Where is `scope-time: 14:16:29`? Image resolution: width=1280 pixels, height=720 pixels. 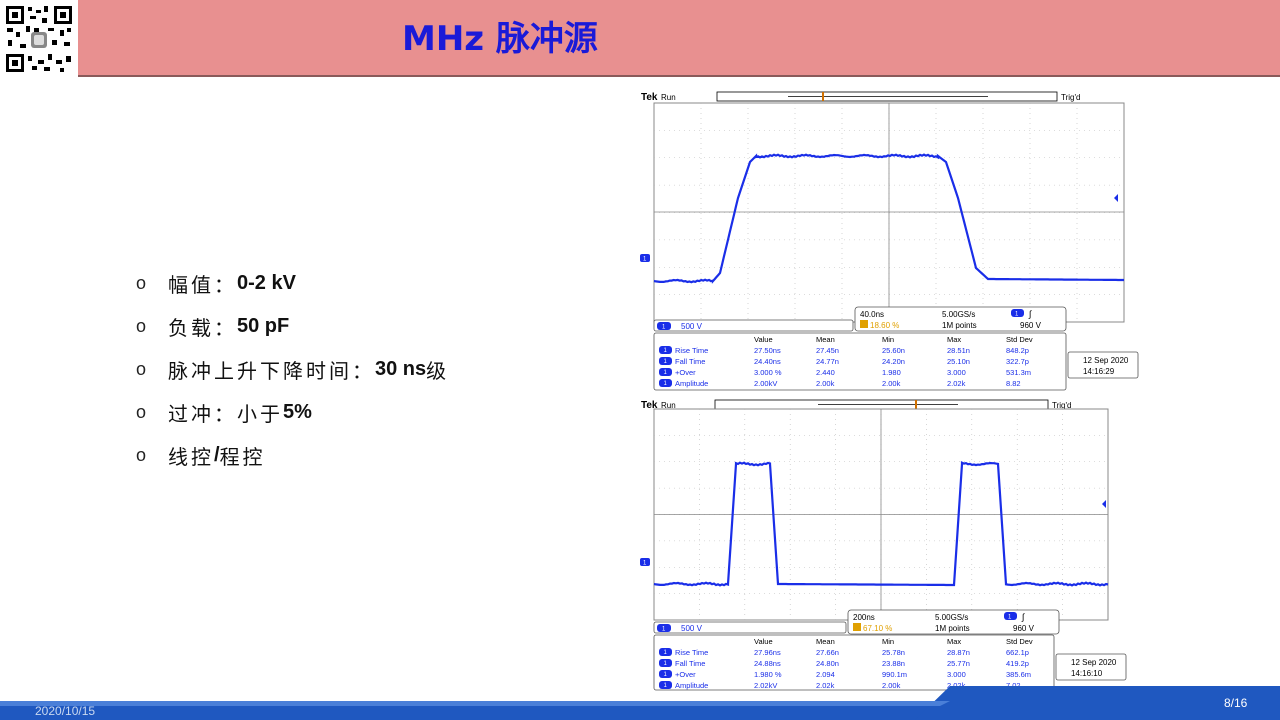
scope-time: 14:16:29 is located at coordinates (1099, 371).